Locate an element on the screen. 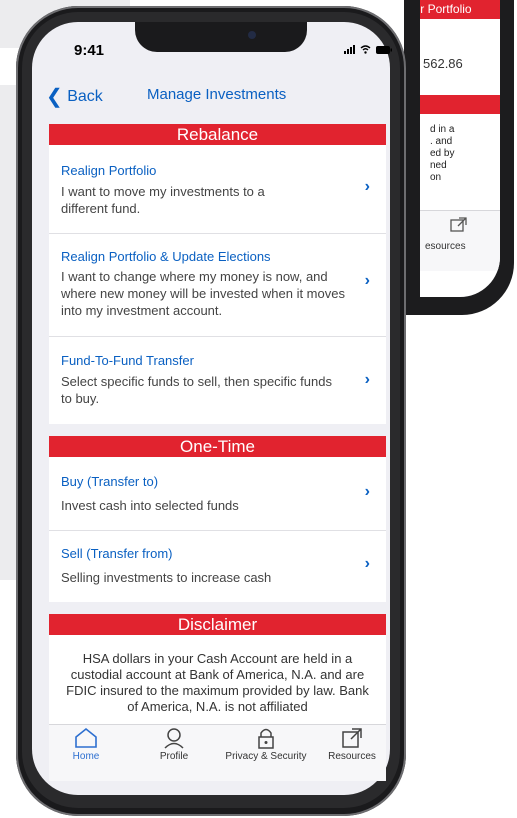 Image resolution: width=517 pixels, height=818 pixels. tab-profile-label: Profile is located at coordinates (174, 756).